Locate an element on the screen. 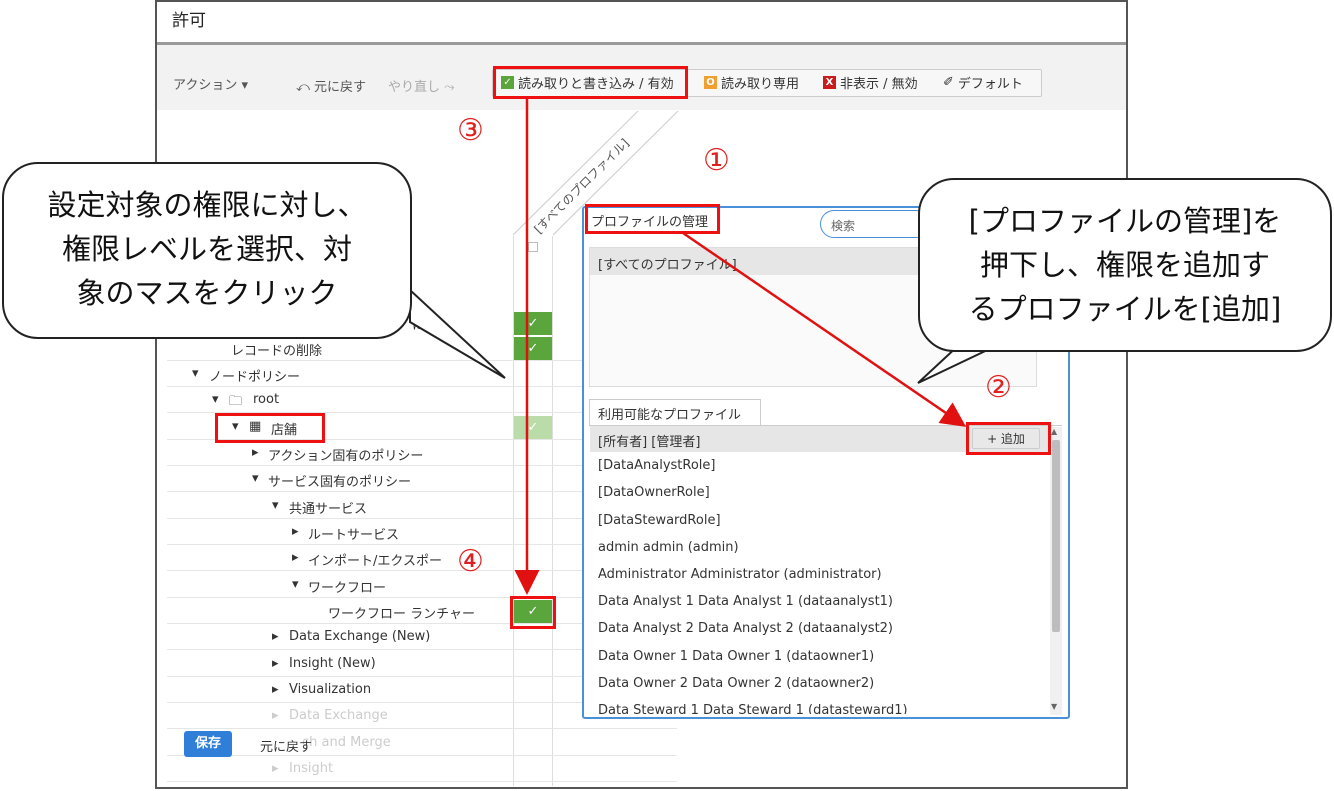  step-4-label: ④ is located at coordinates (470, 561).